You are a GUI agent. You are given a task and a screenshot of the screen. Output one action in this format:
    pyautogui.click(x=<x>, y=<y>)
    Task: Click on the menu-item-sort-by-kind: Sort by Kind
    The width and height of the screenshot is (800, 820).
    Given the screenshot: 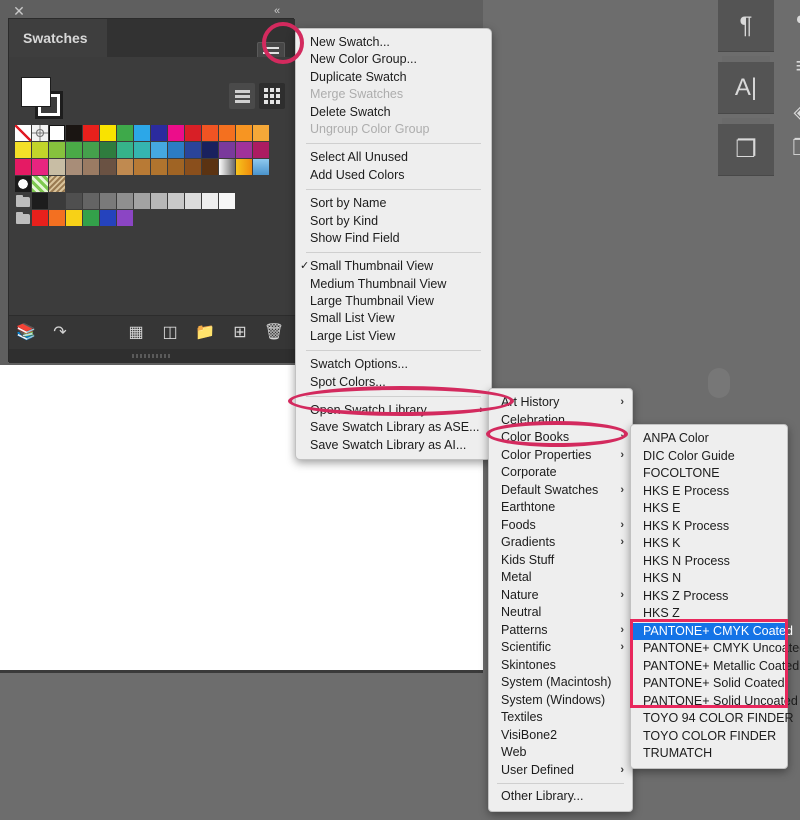 What is the action you would take?
    pyautogui.click(x=393, y=221)
    